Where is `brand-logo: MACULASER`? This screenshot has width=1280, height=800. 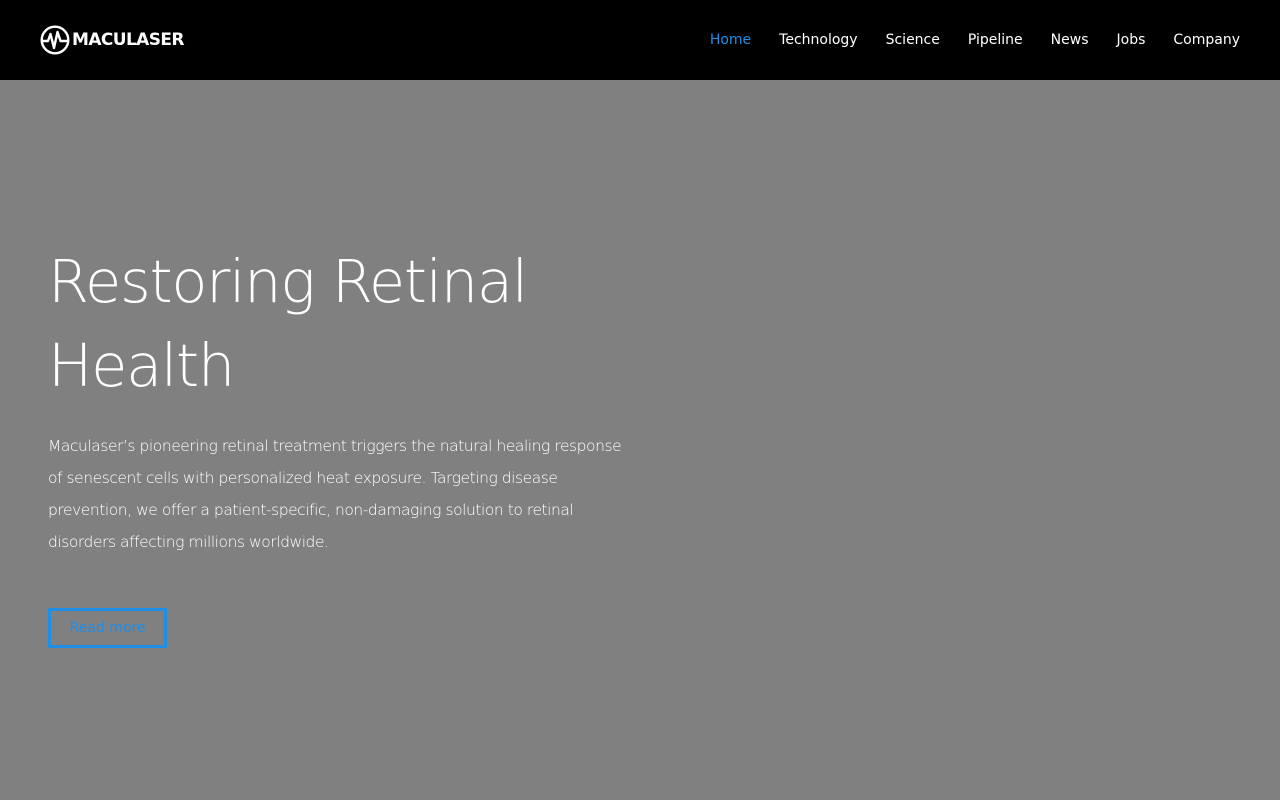
brand-logo: MACULASER is located at coordinates (112, 40).